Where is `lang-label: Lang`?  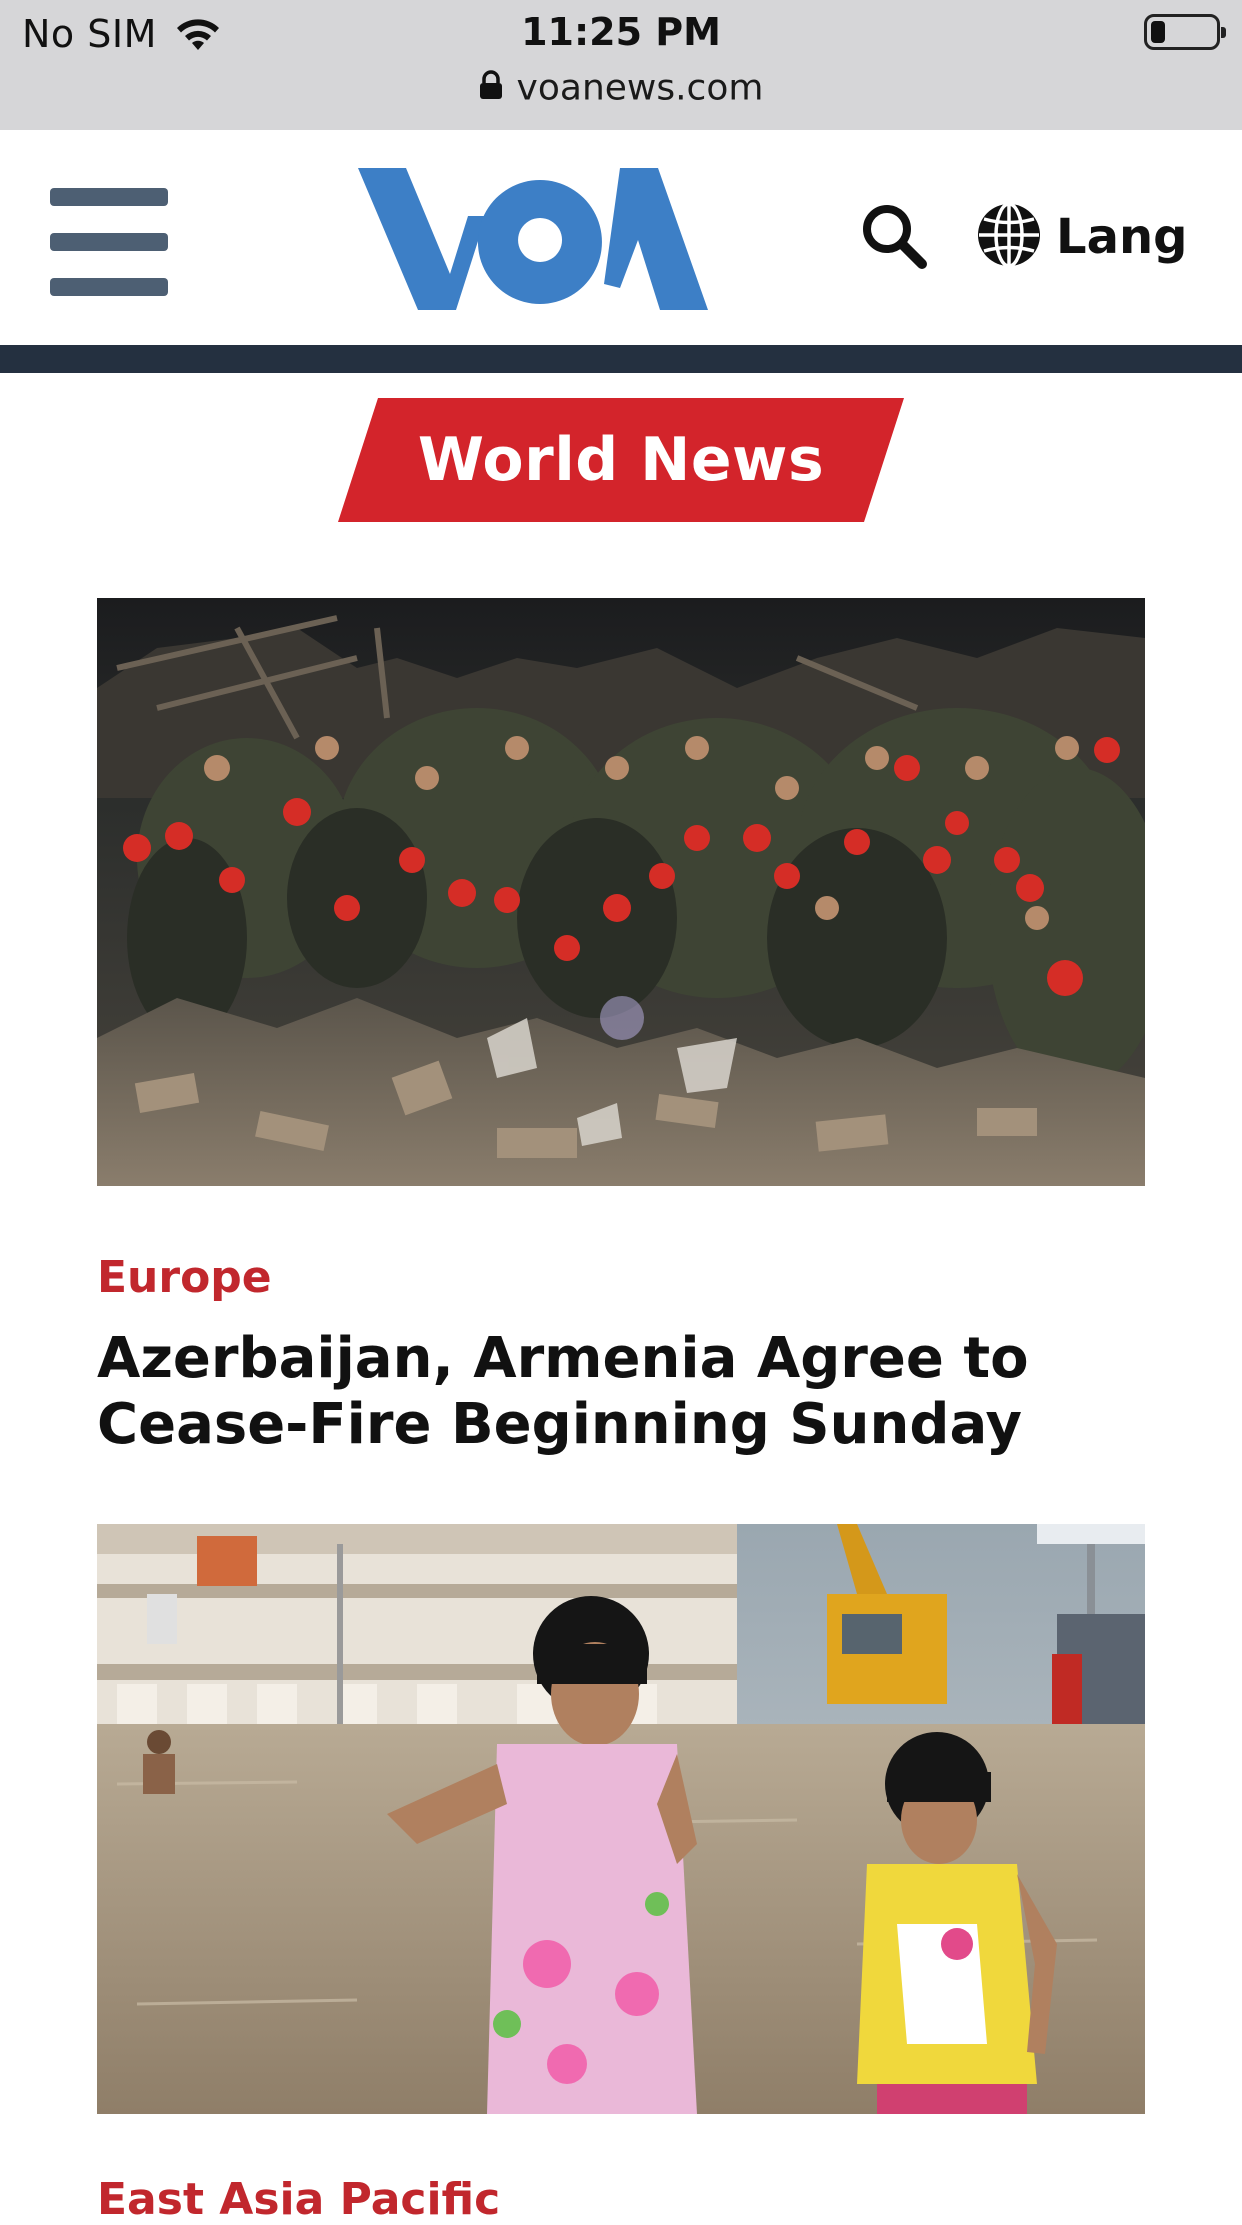
lang-label: Lang is located at coordinates (1122, 237).